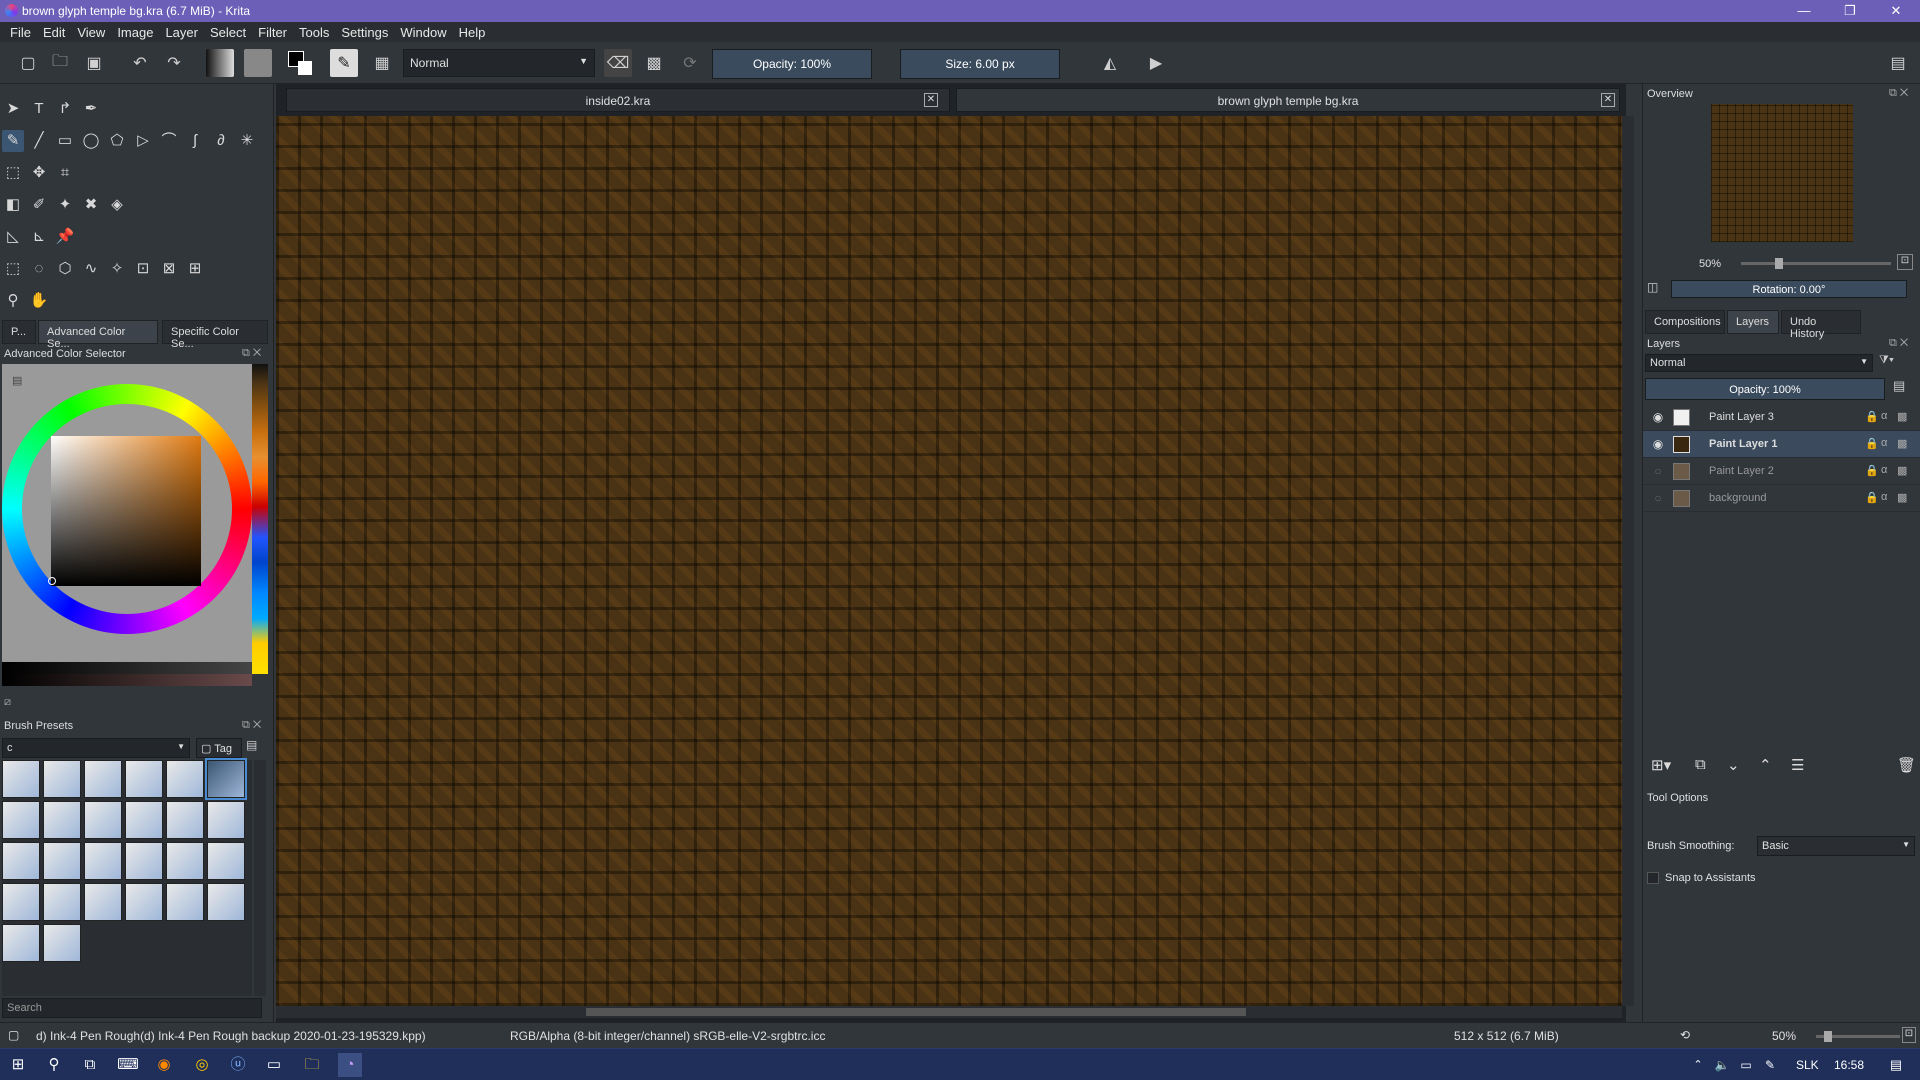 The height and width of the screenshot is (1080, 1920). What do you see at coordinates (1765, 389) in the screenshot?
I see `layer-opacity-slider: Opacity: 100%` at bounding box center [1765, 389].